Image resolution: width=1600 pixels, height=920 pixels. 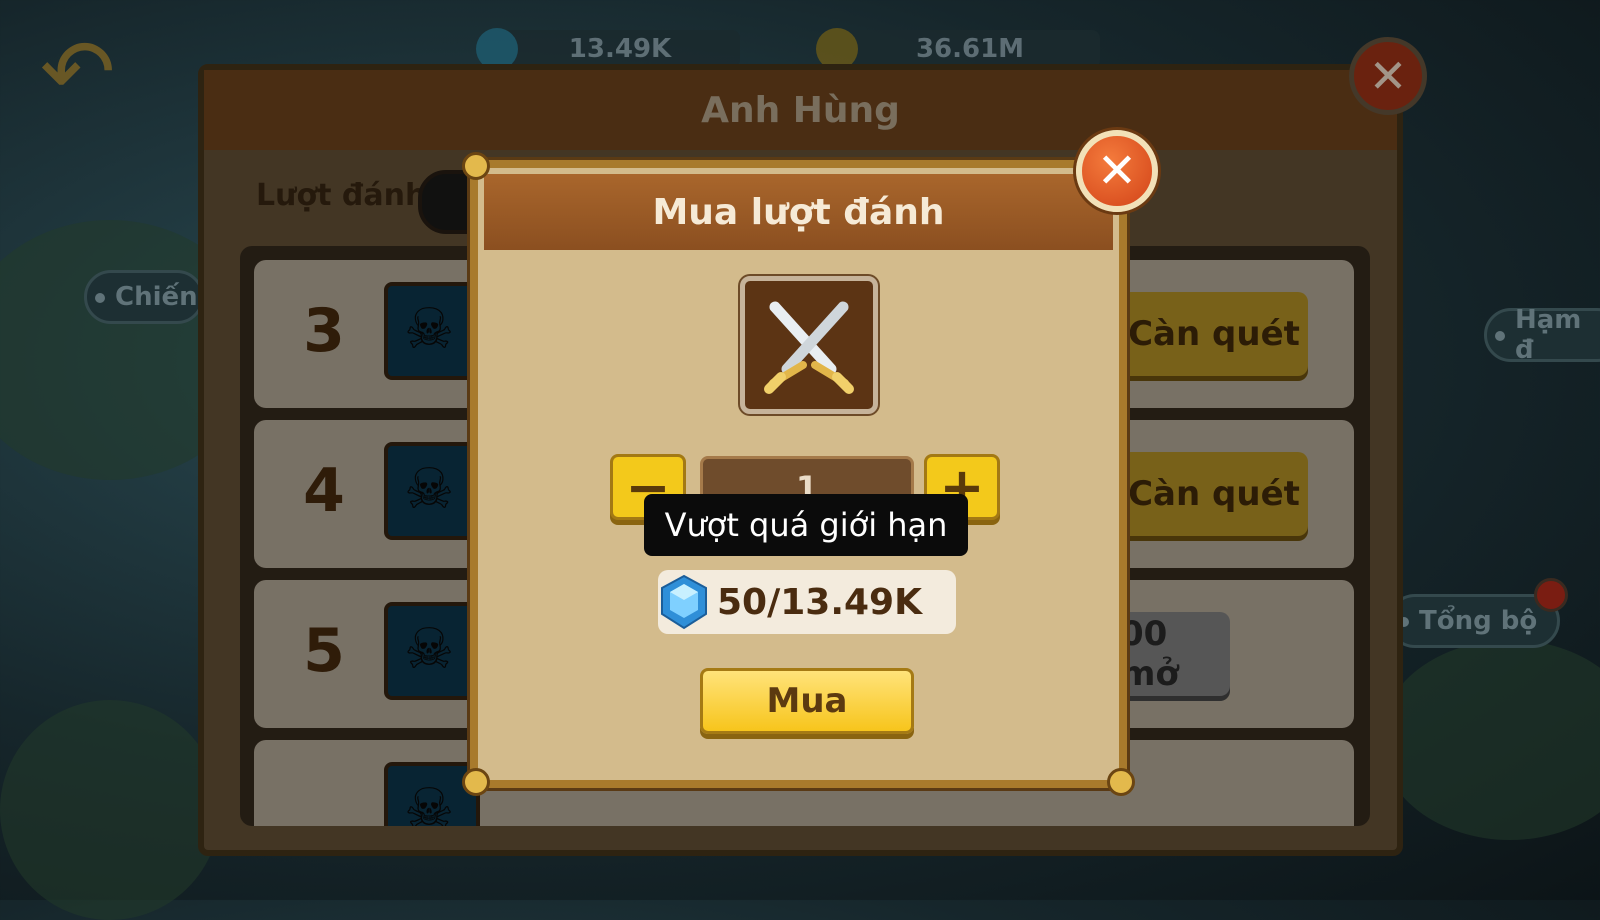 I want to click on crossed-swords-icon, so click(x=809, y=345).